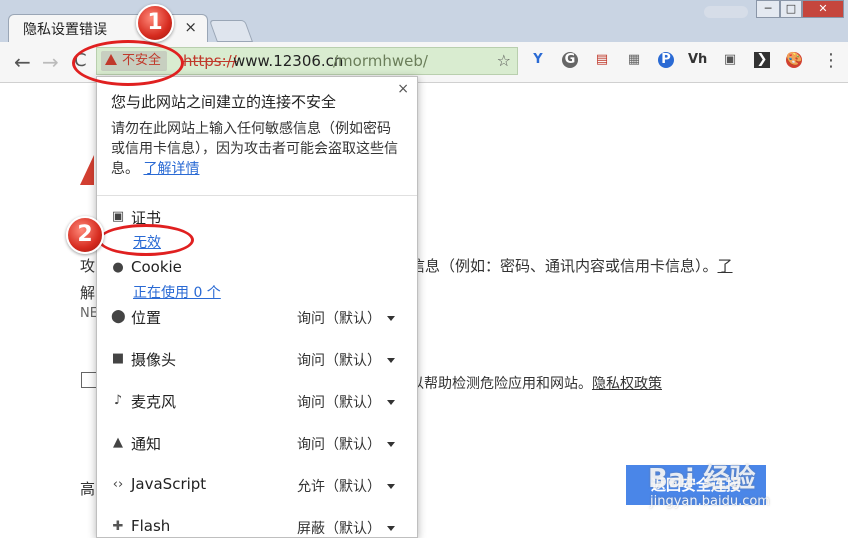 This screenshot has width=848, height=538. Describe the element at coordinates (504, 60) in the screenshot. I see `bookmark-star-icon: ☆` at that location.